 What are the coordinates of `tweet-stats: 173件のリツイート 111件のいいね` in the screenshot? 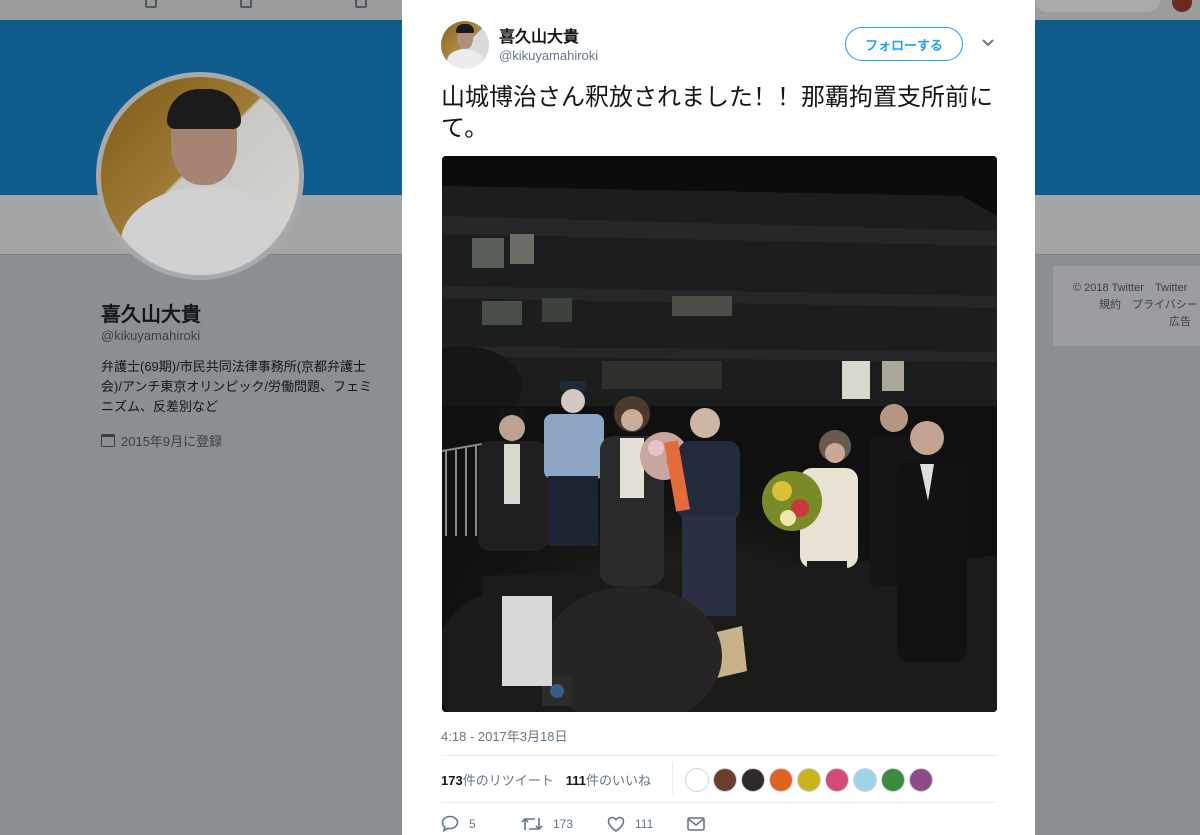 It's located at (546, 779).